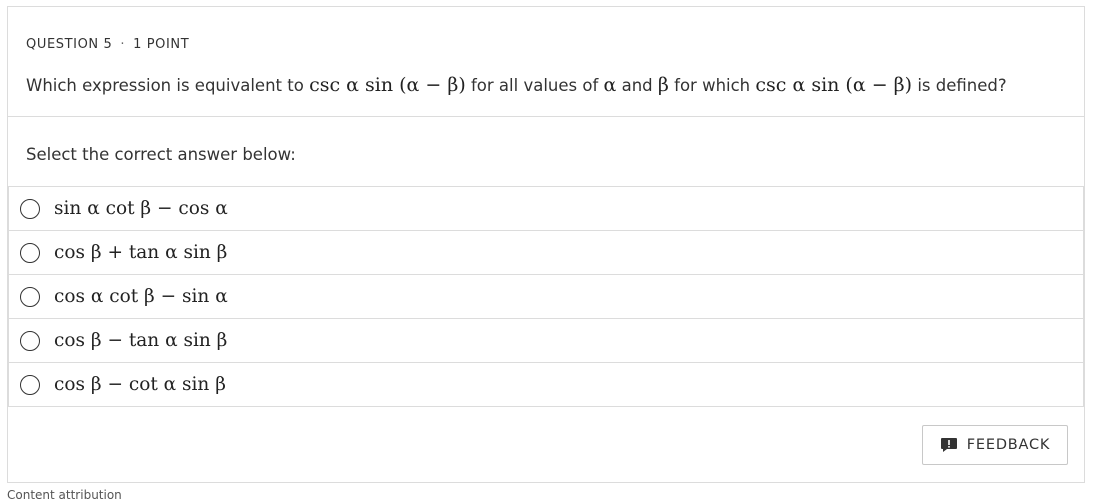 Image resolution: width=1100 pixels, height=502 pixels. What do you see at coordinates (663, 85) in the screenshot?
I see `question-beta: β` at bounding box center [663, 85].